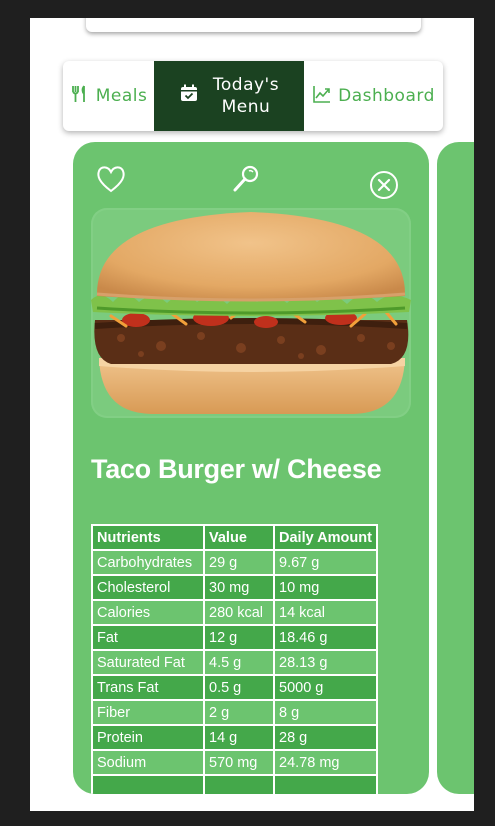 The image size is (495, 826). I want to click on nutrient-name: Fat, so click(148, 637).